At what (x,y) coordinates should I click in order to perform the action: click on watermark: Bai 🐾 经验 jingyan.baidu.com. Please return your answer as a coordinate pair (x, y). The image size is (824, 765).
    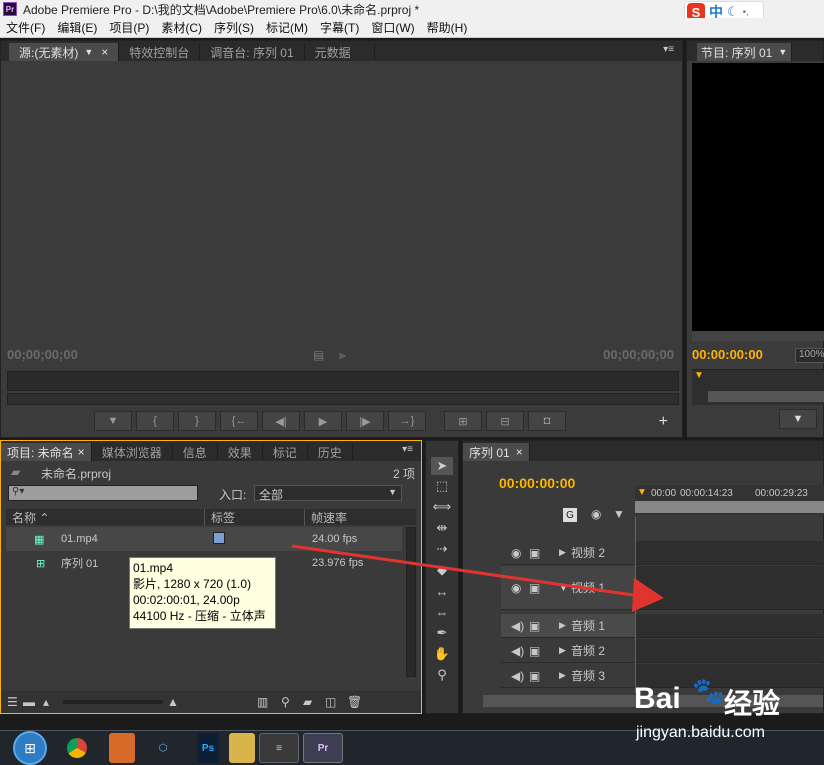
    Looking at the image, I should click on (712, 718).